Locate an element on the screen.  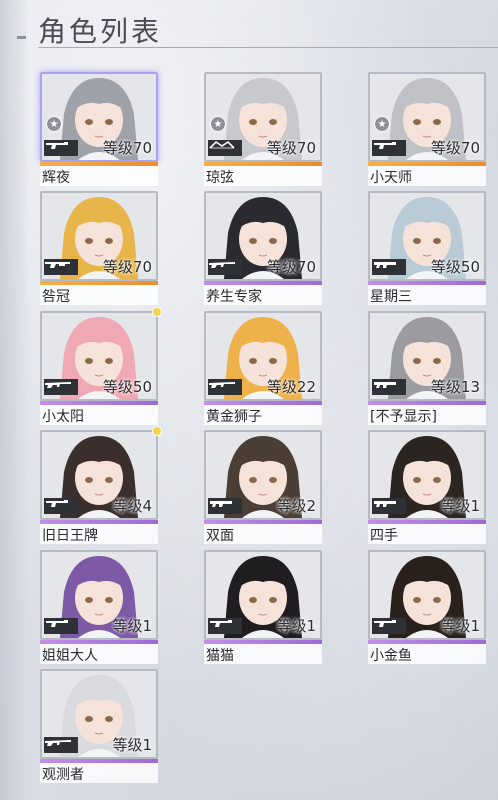
character-name: 小金鱼 is located at coordinates (391, 656).